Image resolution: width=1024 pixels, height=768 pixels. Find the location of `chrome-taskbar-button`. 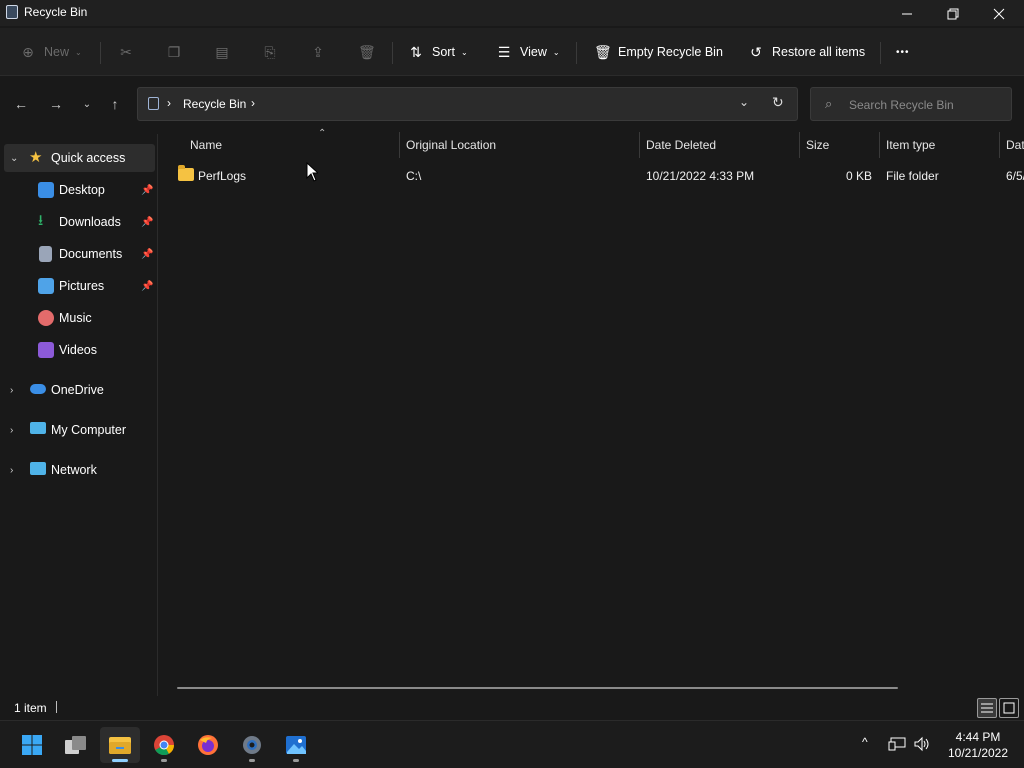

chrome-taskbar-button is located at coordinates (164, 745).